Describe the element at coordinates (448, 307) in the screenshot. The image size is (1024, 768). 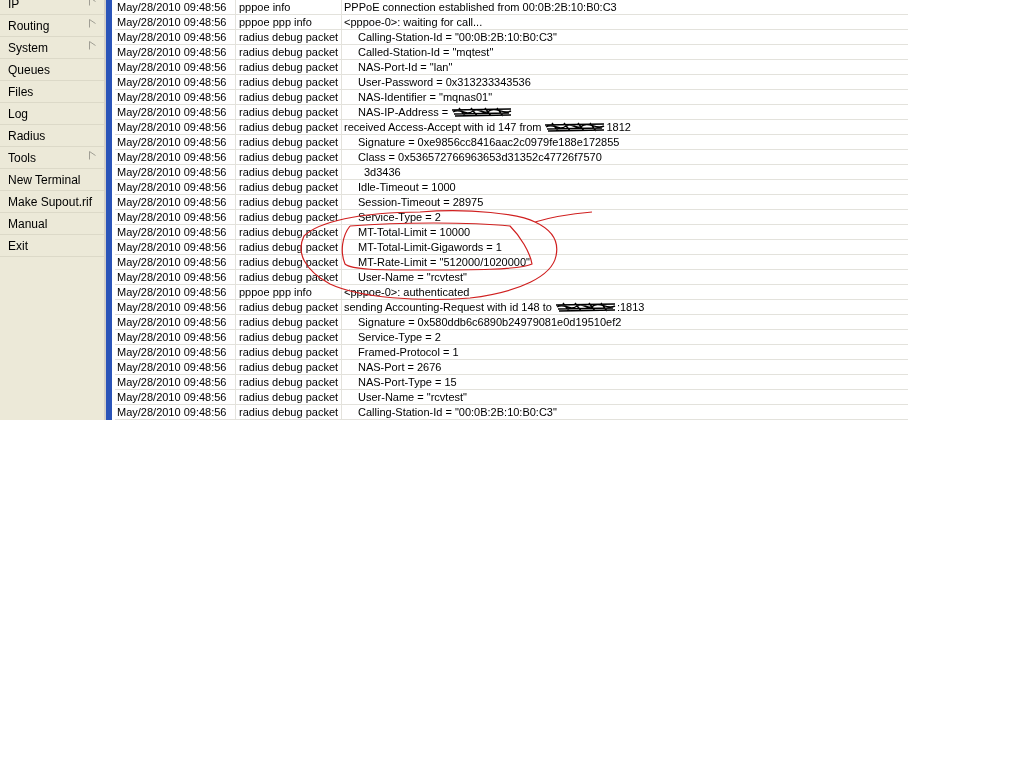
I see `log-message: sending Accounting-Request with id 148 to` at that location.